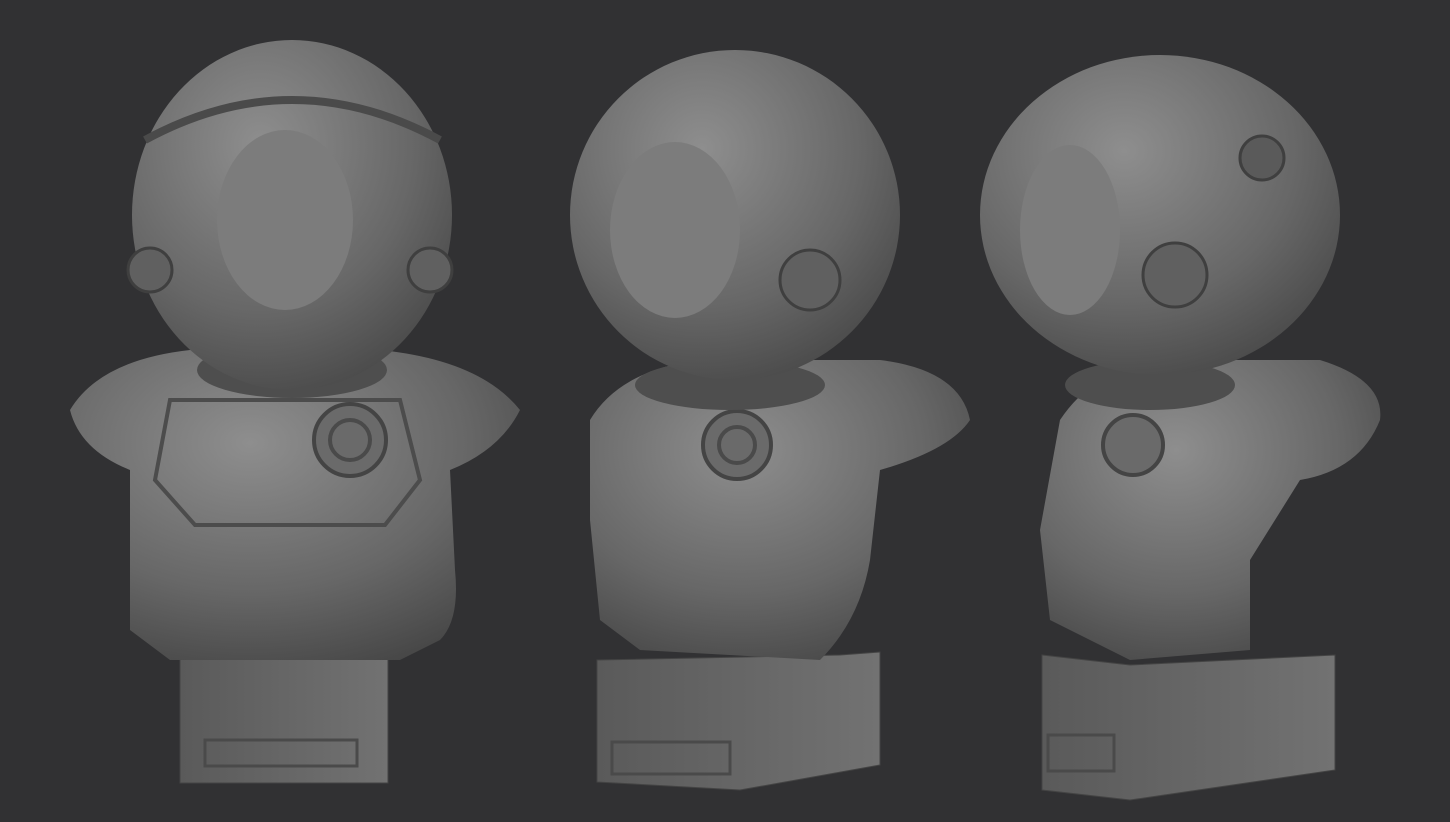 Image resolution: width=1450 pixels, height=822 pixels. I want to click on pedestal, so click(738, 721).